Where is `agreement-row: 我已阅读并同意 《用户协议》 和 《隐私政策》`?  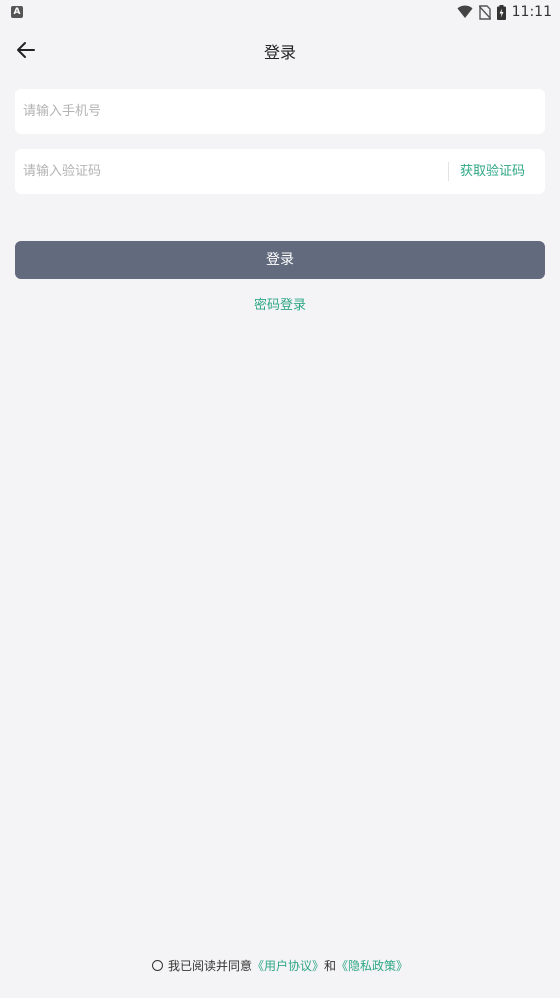
agreement-row: 我已阅读并同意 《用户协议》 和 《隐私政策》 is located at coordinates (280, 965).